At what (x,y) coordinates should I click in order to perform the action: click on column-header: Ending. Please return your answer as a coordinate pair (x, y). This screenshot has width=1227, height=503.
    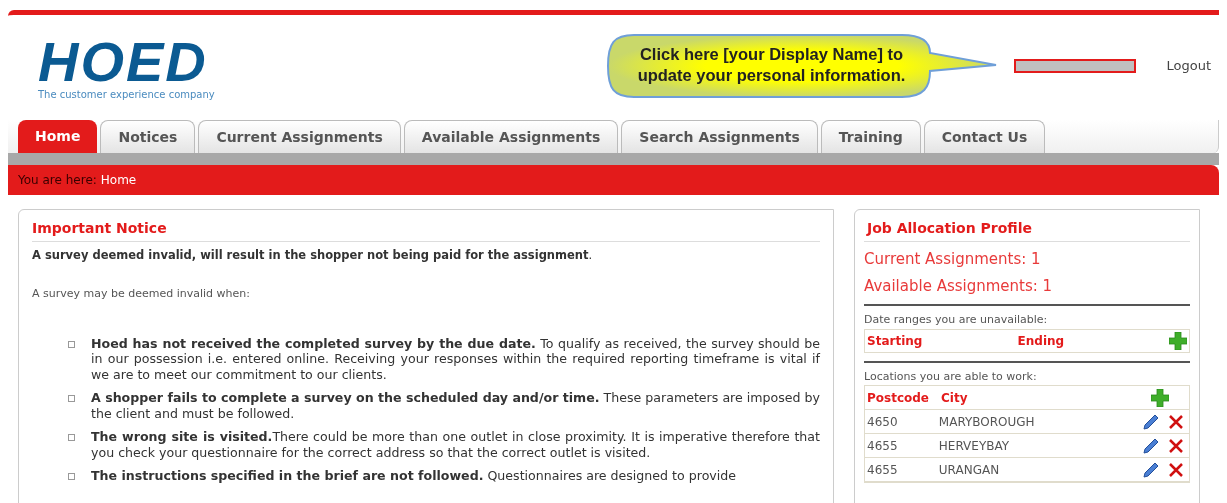
    Looking at the image, I should click on (1041, 341).